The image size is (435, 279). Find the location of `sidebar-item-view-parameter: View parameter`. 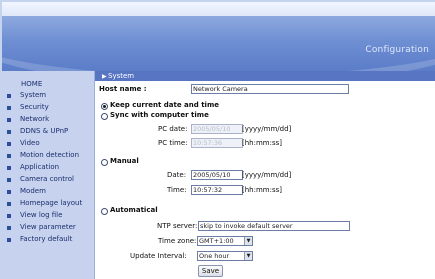

sidebar-item-view-parameter: View parameter is located at coordinates (48, 227).